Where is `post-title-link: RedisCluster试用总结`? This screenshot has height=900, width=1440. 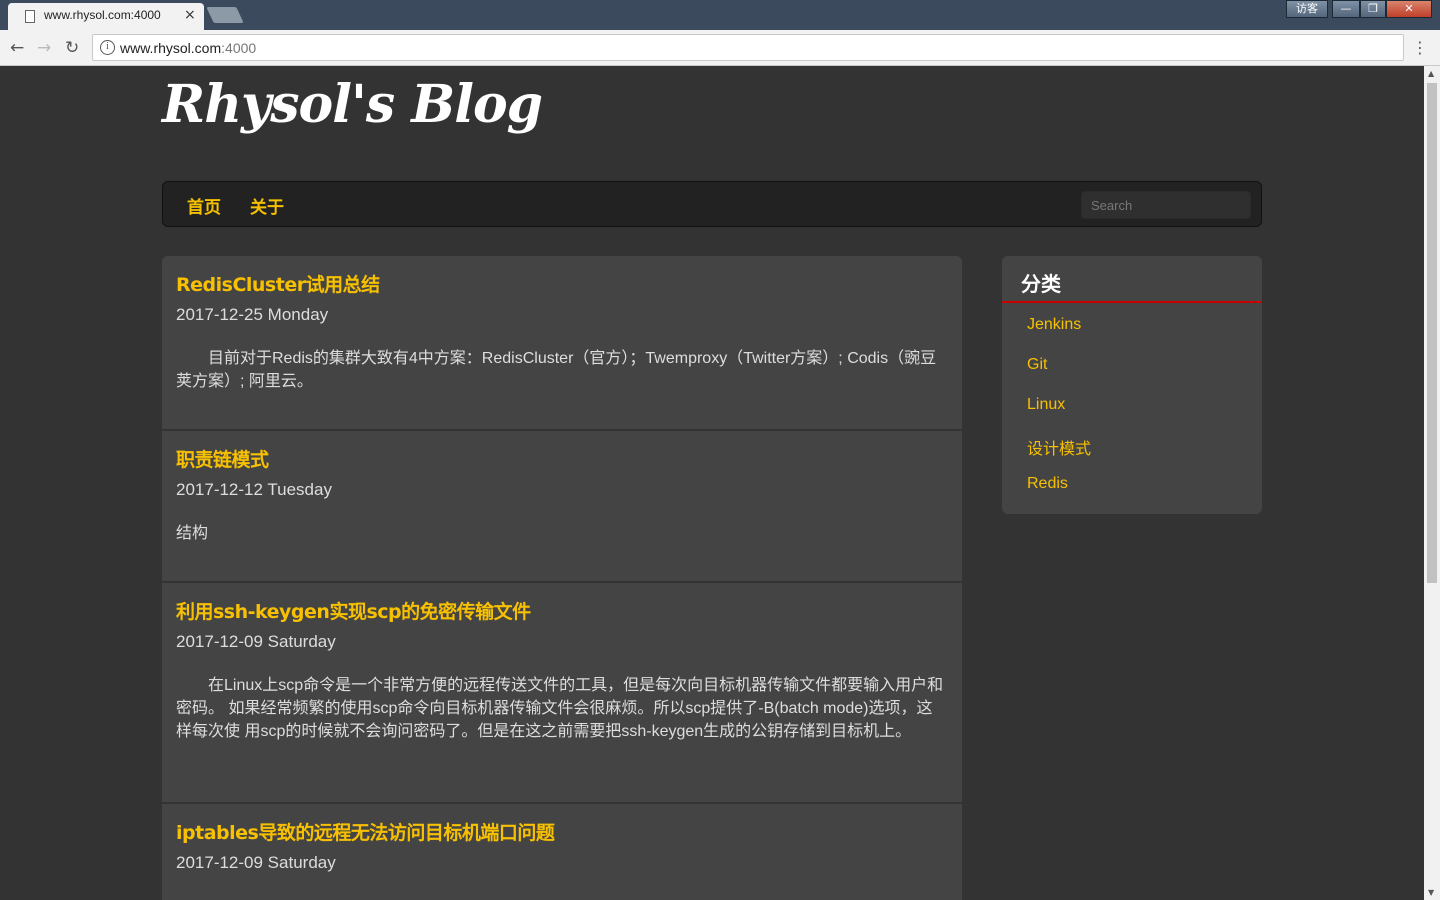
post-title-link: RedisCluster试用总结 is located at coordinates (562, 283).